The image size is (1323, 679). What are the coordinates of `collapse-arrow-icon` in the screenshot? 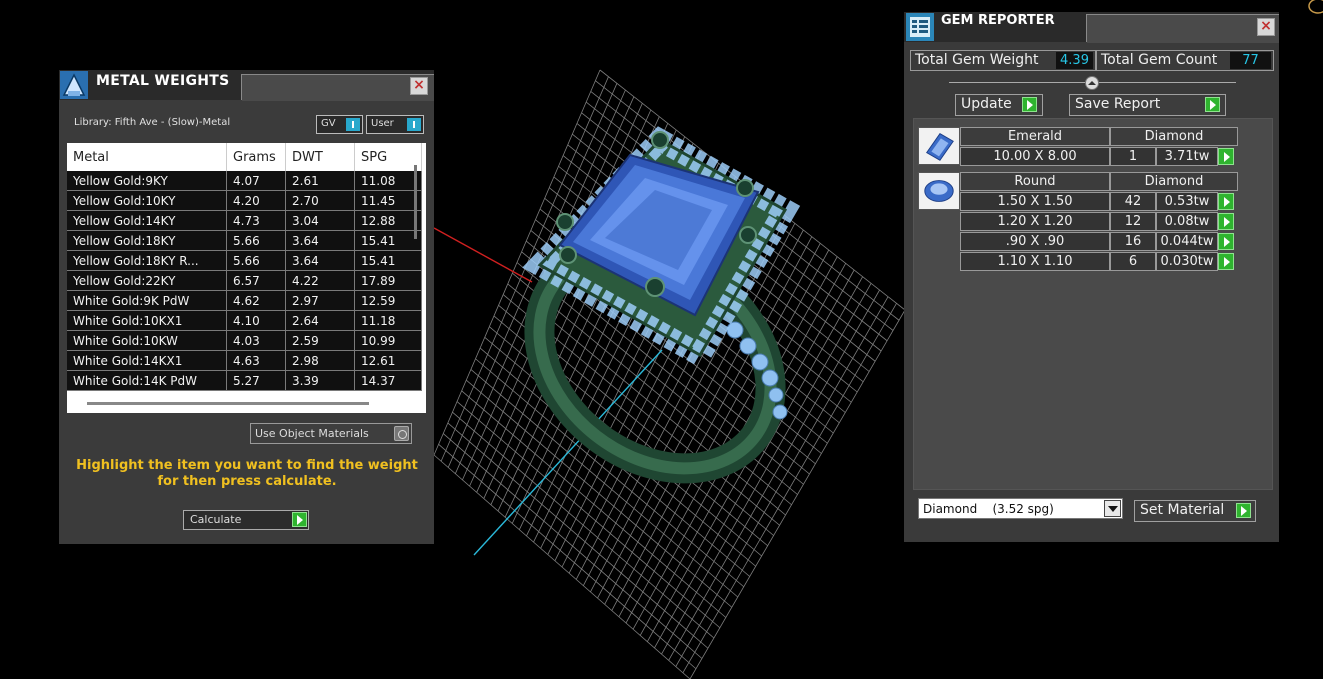 It's located at (1092, 83).